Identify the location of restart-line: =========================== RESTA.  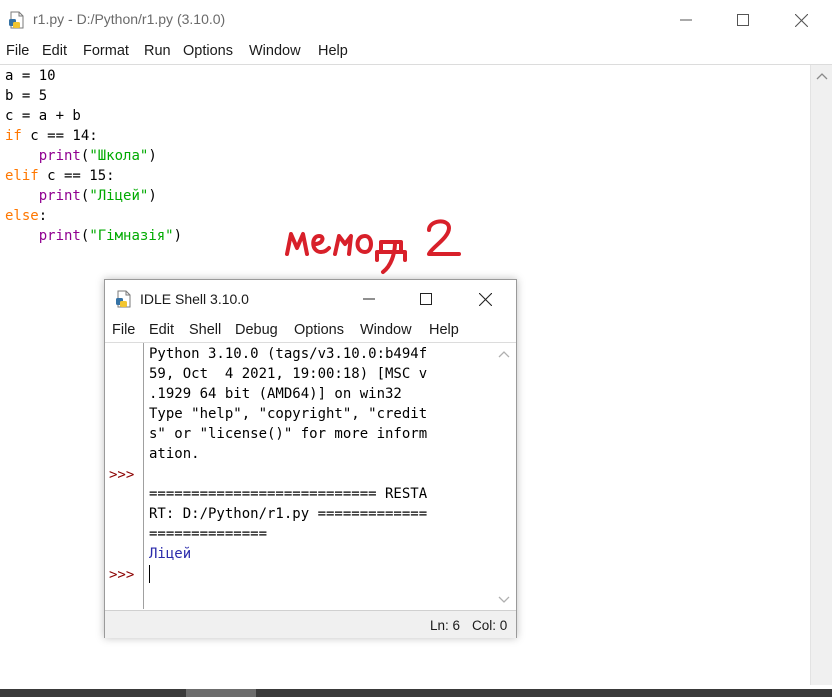
(288, 494).